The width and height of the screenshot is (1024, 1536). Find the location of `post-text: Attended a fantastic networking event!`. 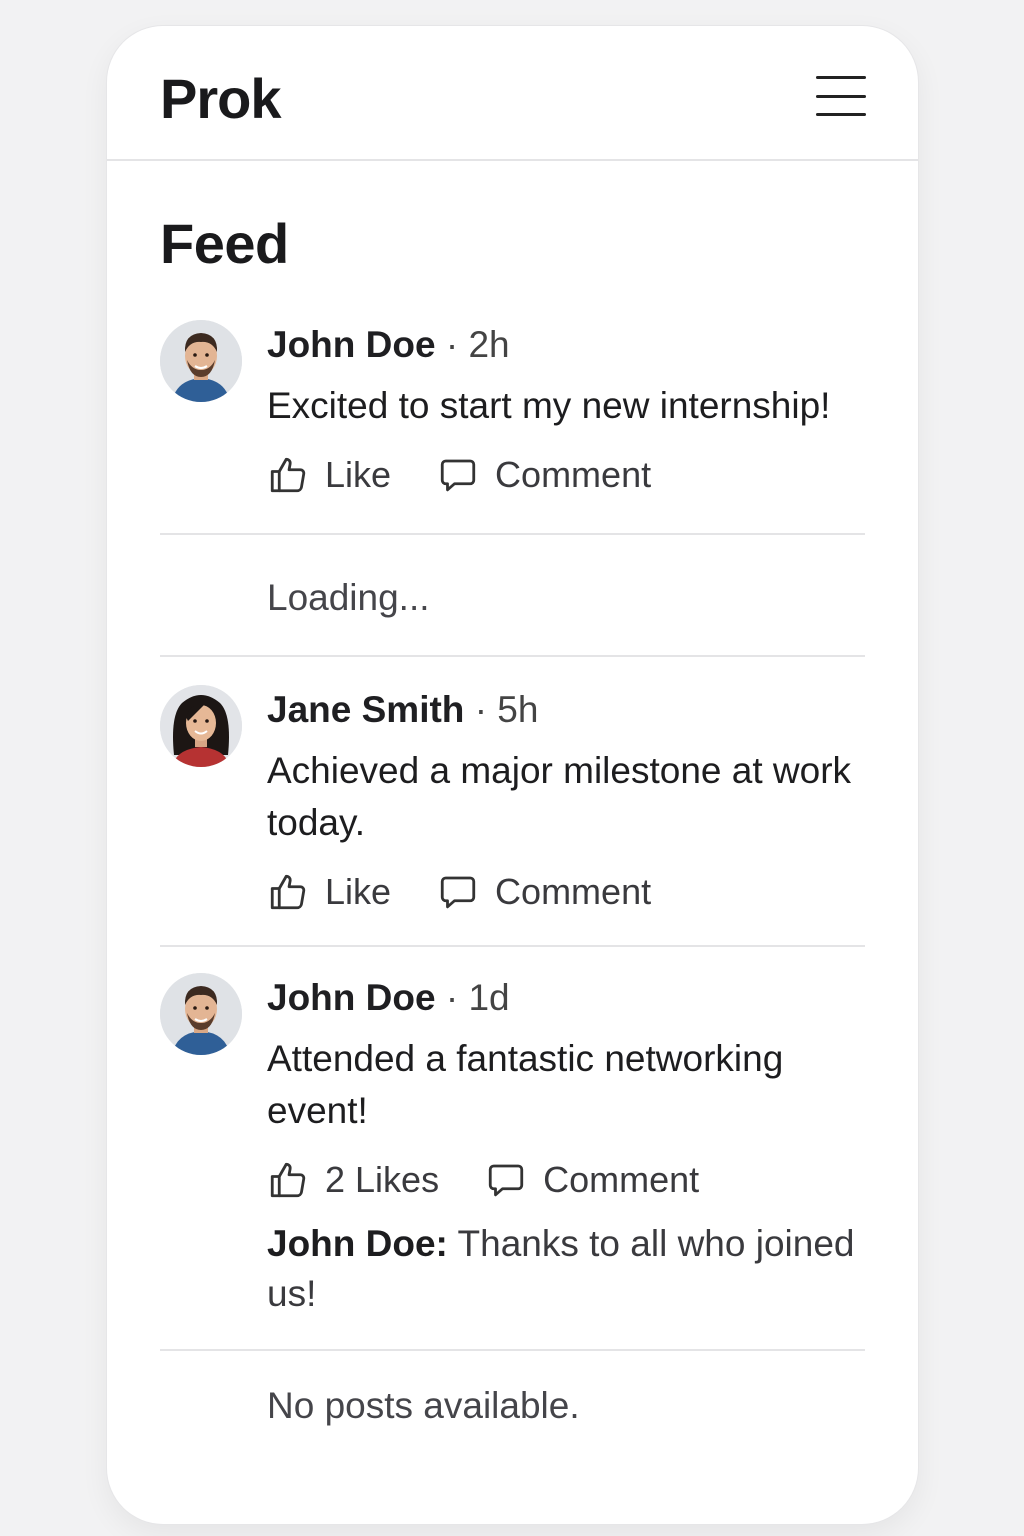

post-text: Attended a fantastic networking event! is located at coordinates (525, 1084).